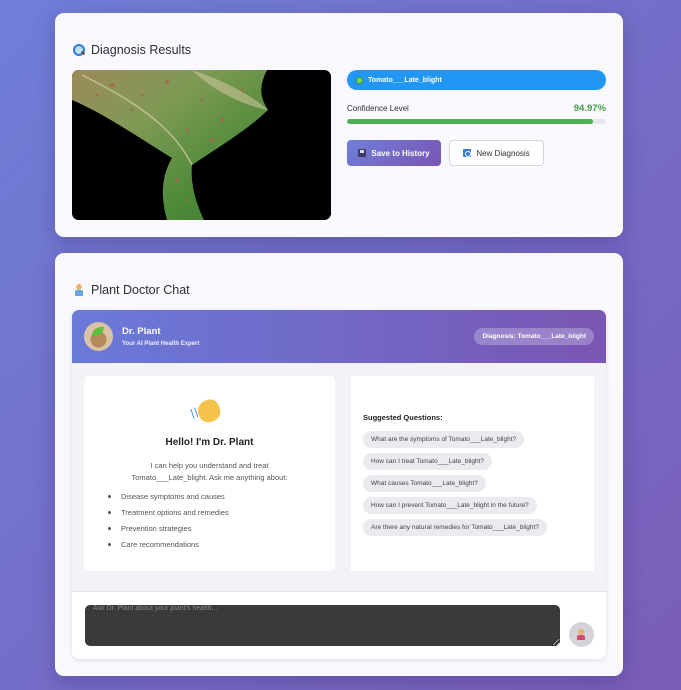 This screenshot has width=681, height=690. I want to click on plant-doctor-chat-title-text: Plant Doctor Chat, so click(140, 290).